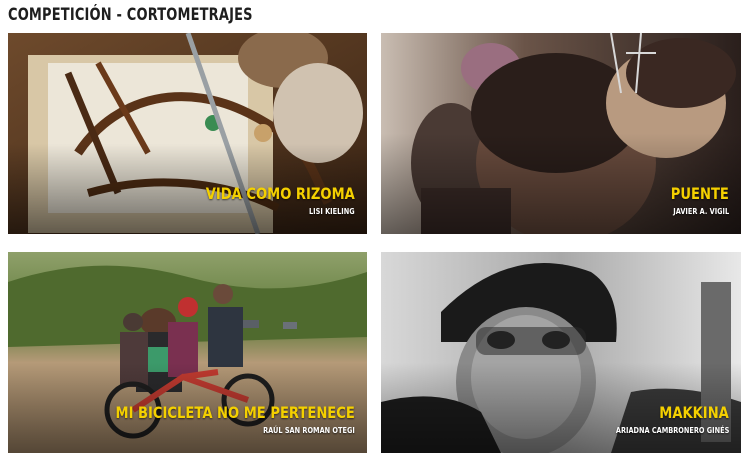 This screenshot has width=750, height=463. What do you see at coordinates (672, 430) in the screenshot?
I see `film-director: ARIADNA CAMBRONERO GINÉS` at bounding box center [672, 430].